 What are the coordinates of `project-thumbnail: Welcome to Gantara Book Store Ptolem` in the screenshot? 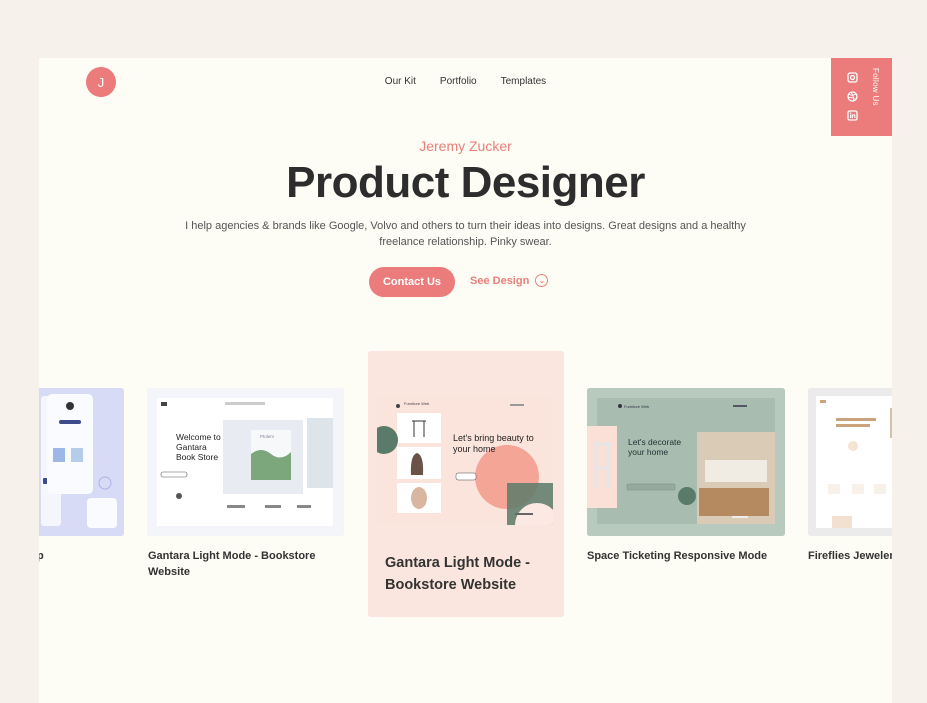 It's located at (245, 462).